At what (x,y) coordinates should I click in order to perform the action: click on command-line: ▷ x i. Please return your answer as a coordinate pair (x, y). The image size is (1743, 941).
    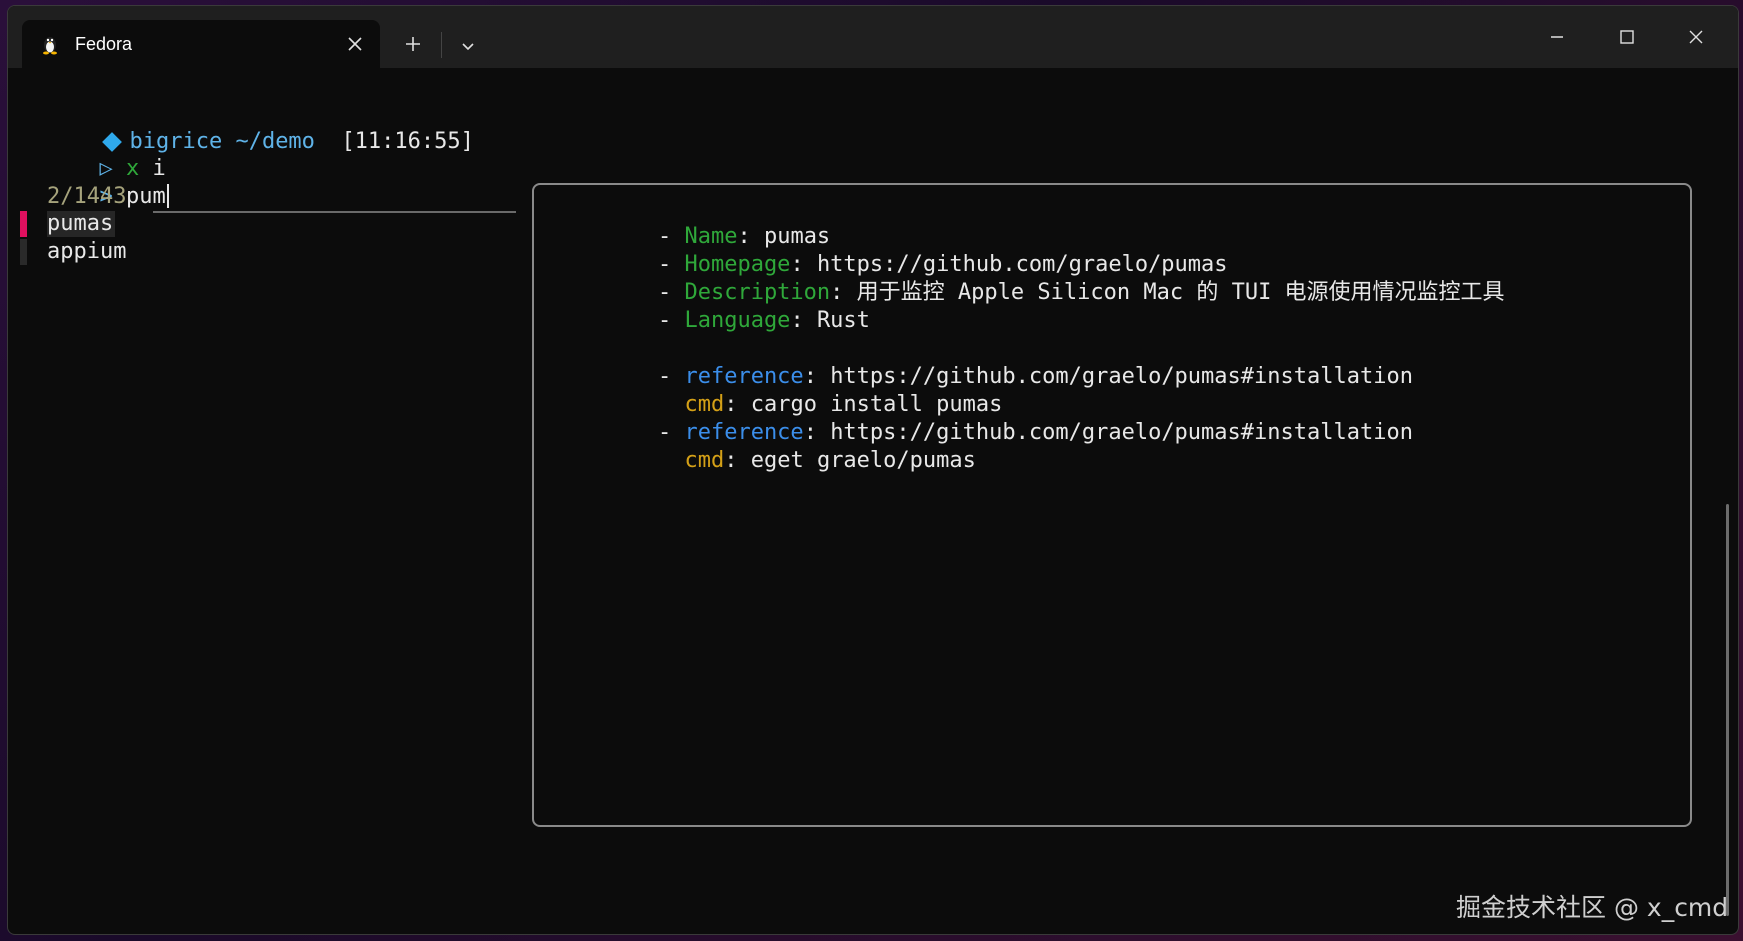
    Looking at the image, I should click on (92, 154).